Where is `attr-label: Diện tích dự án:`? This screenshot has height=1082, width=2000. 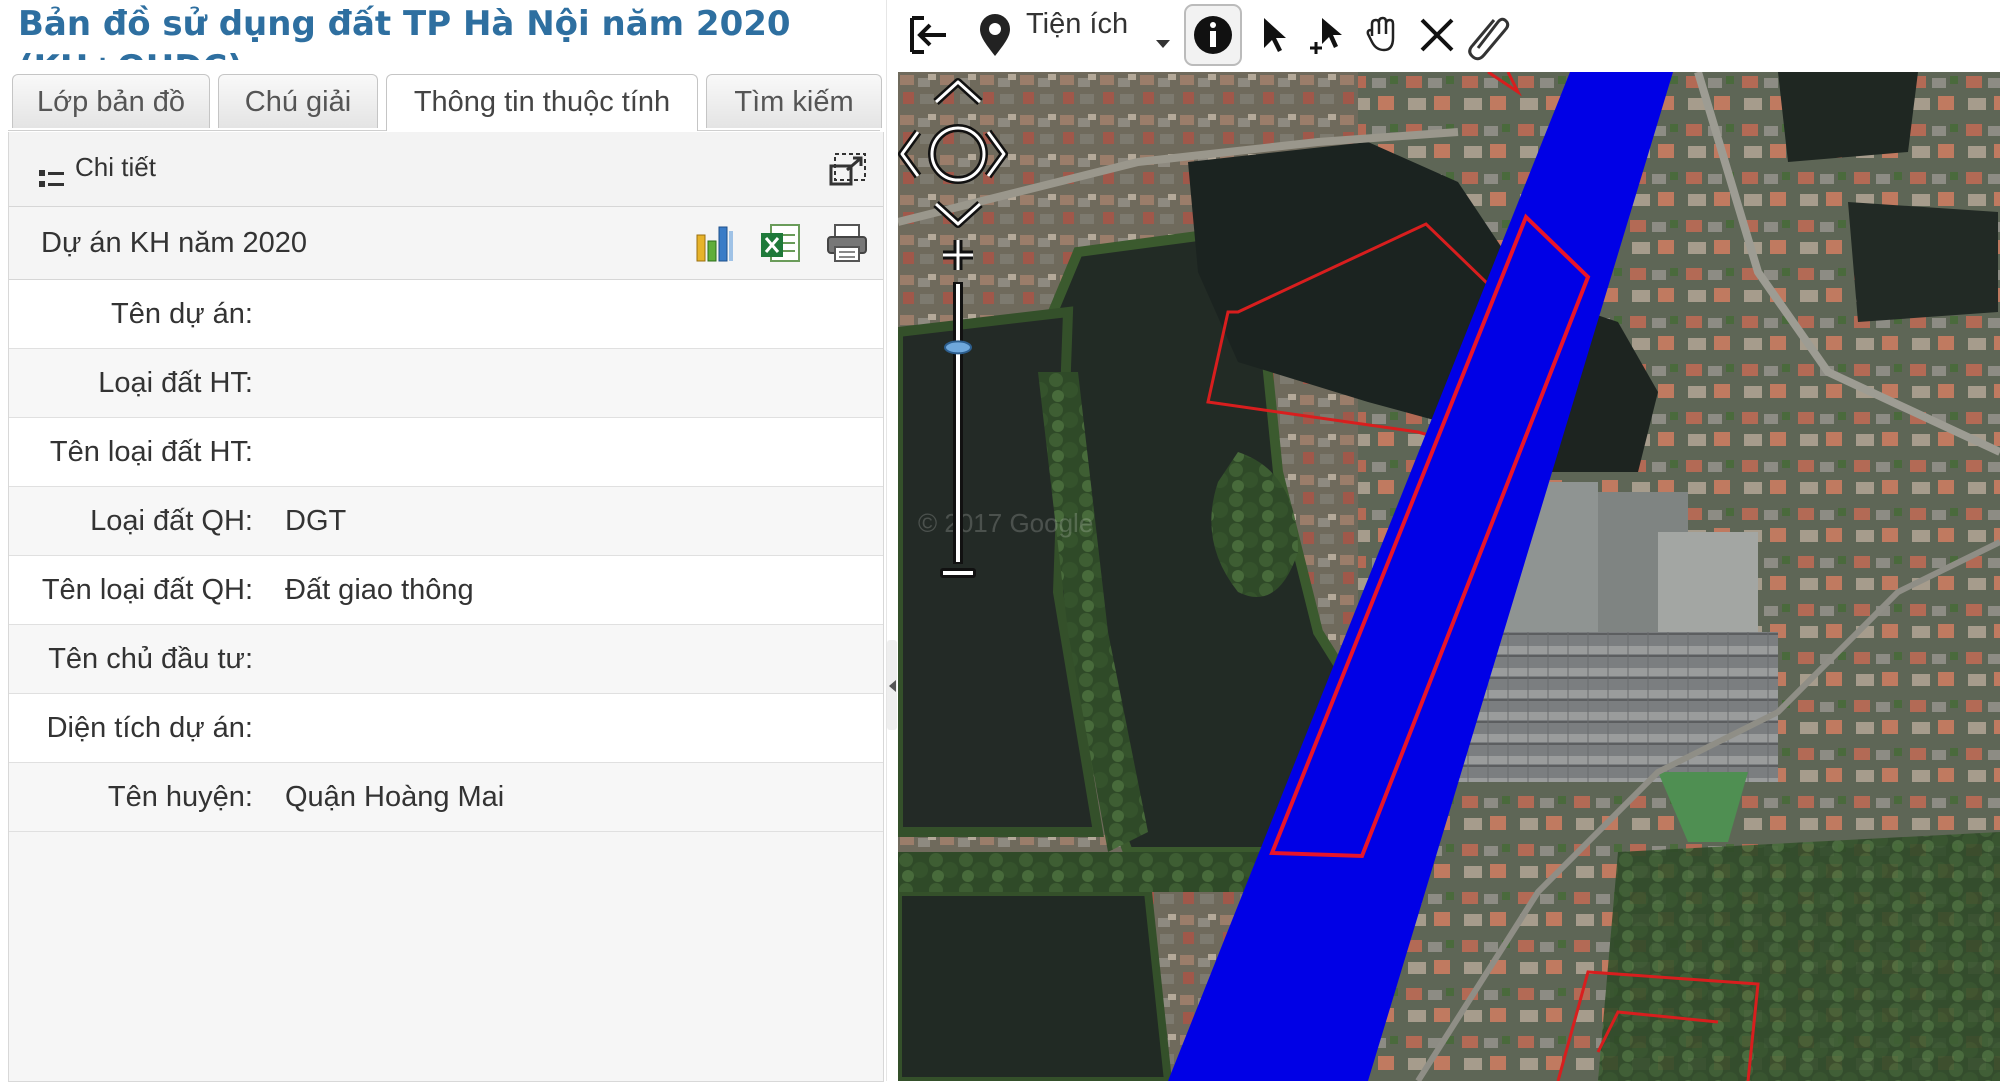
attr-label: Diện tích dự án: is located at coordinates (149, 728).